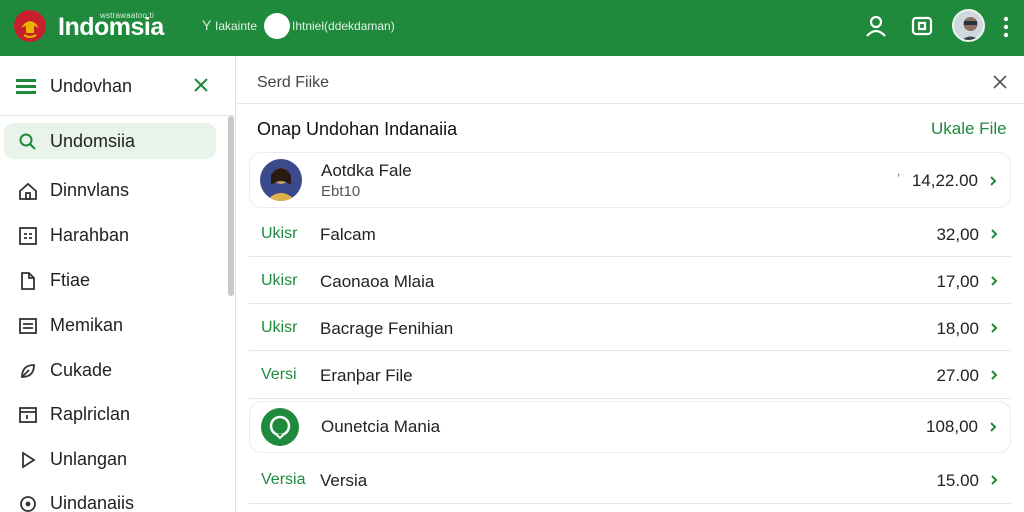  I want to click on chat-bubble-icon, so click(280, 427).